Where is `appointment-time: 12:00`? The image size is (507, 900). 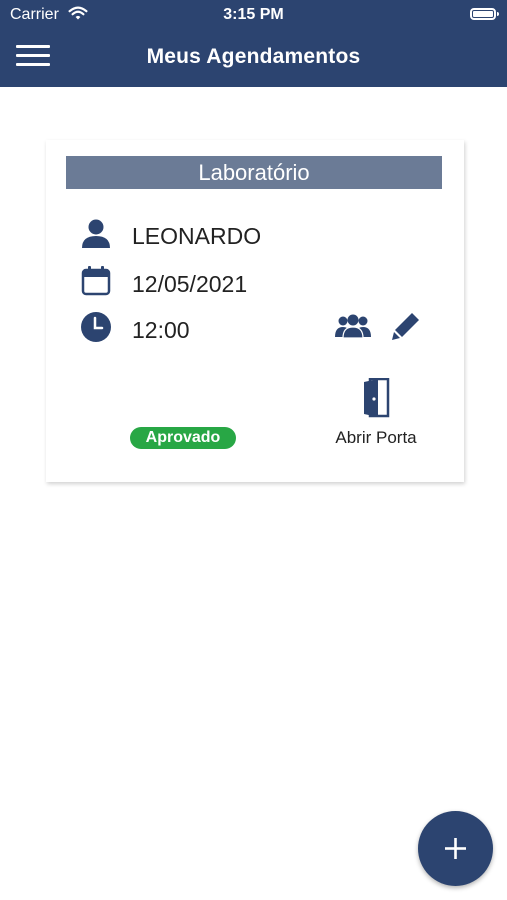
appointment-time: 12:00 is located at coordinates (161, 330).